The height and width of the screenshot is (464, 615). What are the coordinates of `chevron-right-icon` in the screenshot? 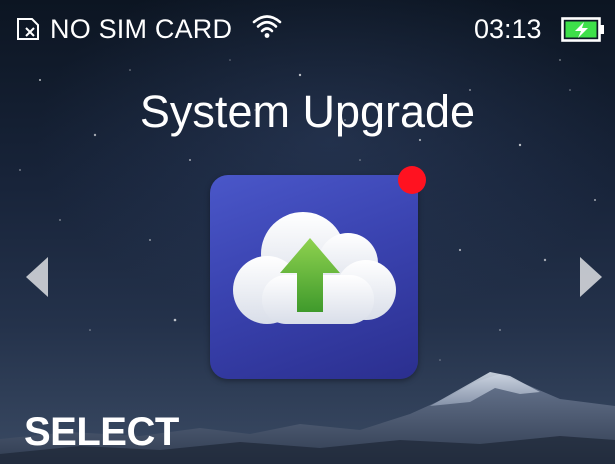 It's located at (591, 277).